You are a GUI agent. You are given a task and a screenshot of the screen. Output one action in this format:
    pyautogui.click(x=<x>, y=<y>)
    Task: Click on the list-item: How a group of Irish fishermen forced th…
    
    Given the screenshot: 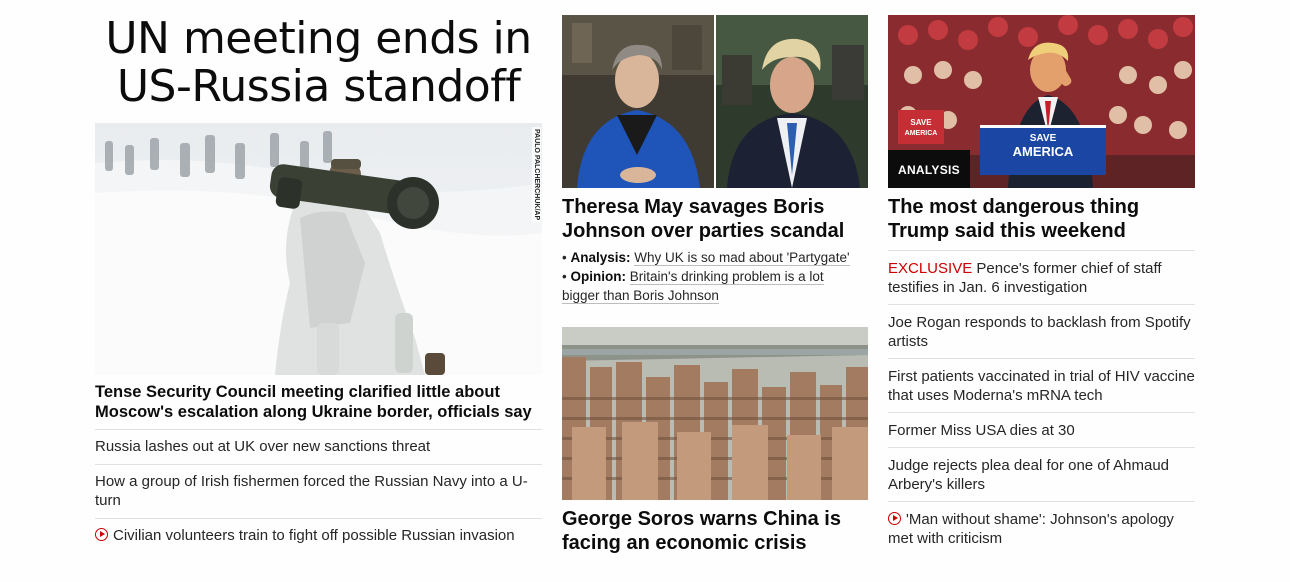 What is the action you would take?
    pyautogui.click(x=318, y=491)
    